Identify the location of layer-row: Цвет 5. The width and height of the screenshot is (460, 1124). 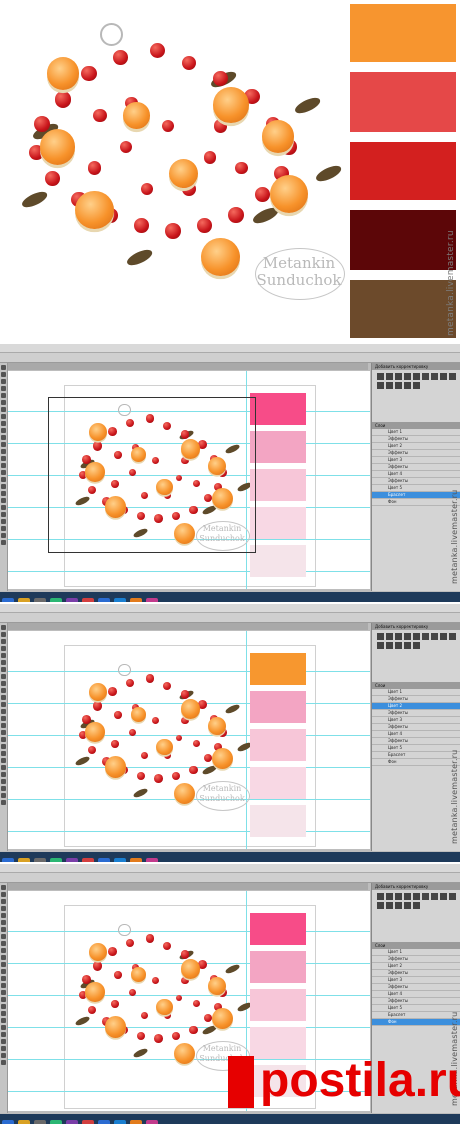
(416, 1008).